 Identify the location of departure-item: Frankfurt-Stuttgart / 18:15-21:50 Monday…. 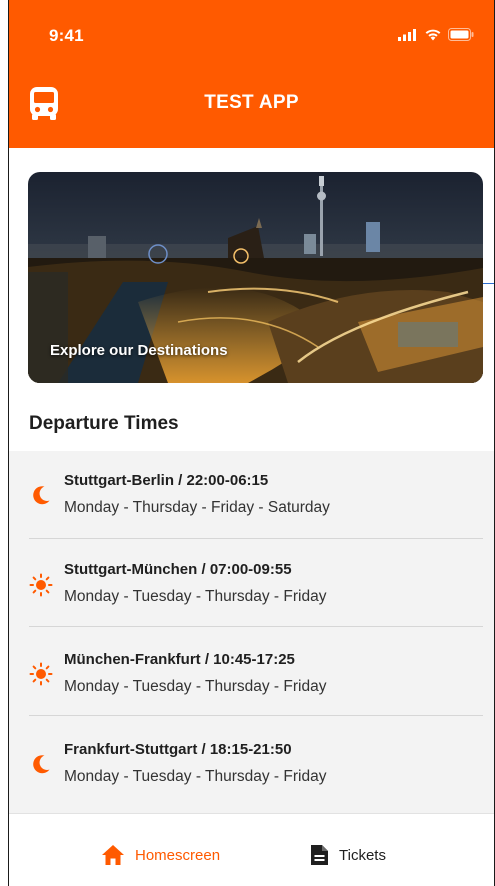
(256, 761).